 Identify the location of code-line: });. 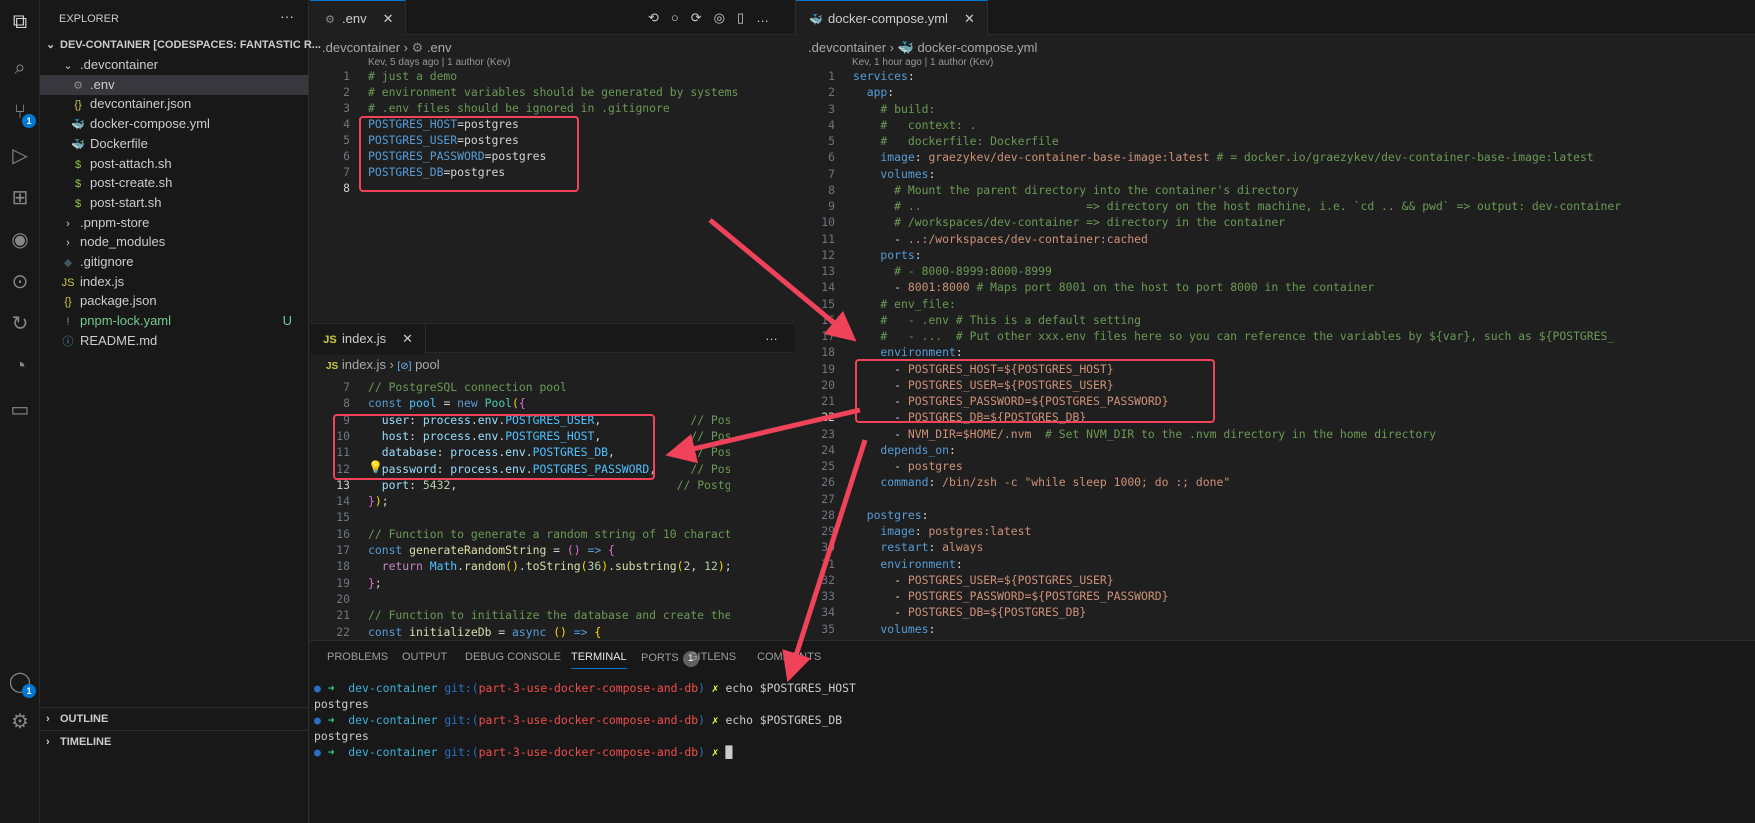
(378, 501).